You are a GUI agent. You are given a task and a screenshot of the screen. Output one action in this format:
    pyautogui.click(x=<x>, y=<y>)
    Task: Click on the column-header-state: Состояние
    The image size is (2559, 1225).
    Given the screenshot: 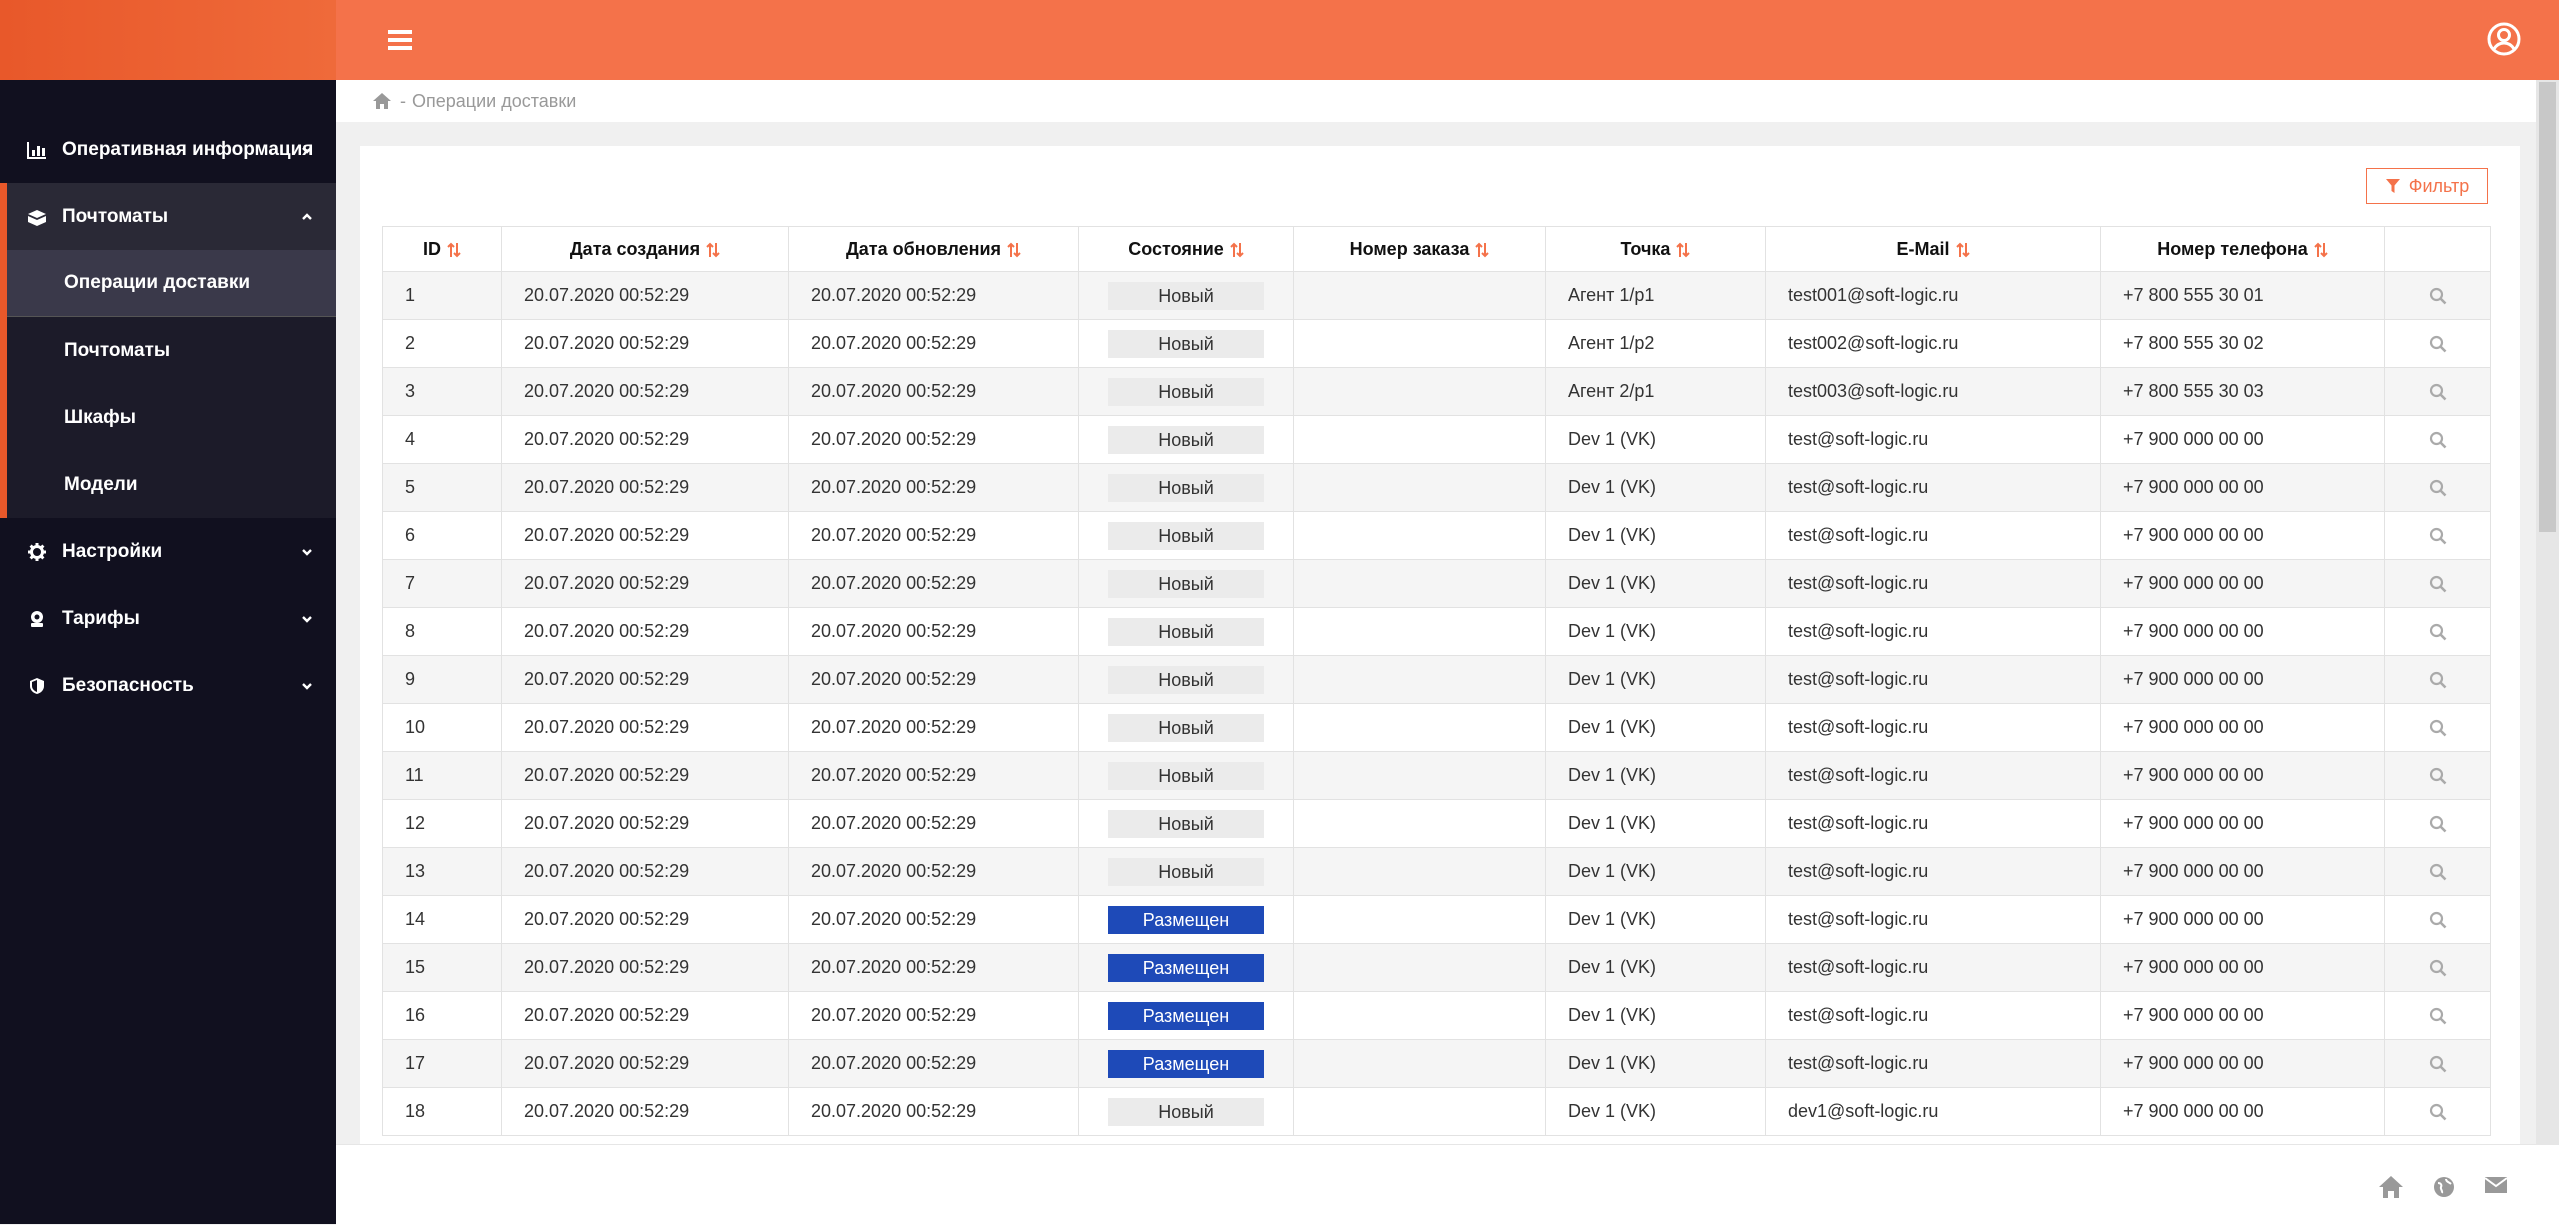 What is the action you would take?
    pyautogui.click(x=1186, y=249)
    